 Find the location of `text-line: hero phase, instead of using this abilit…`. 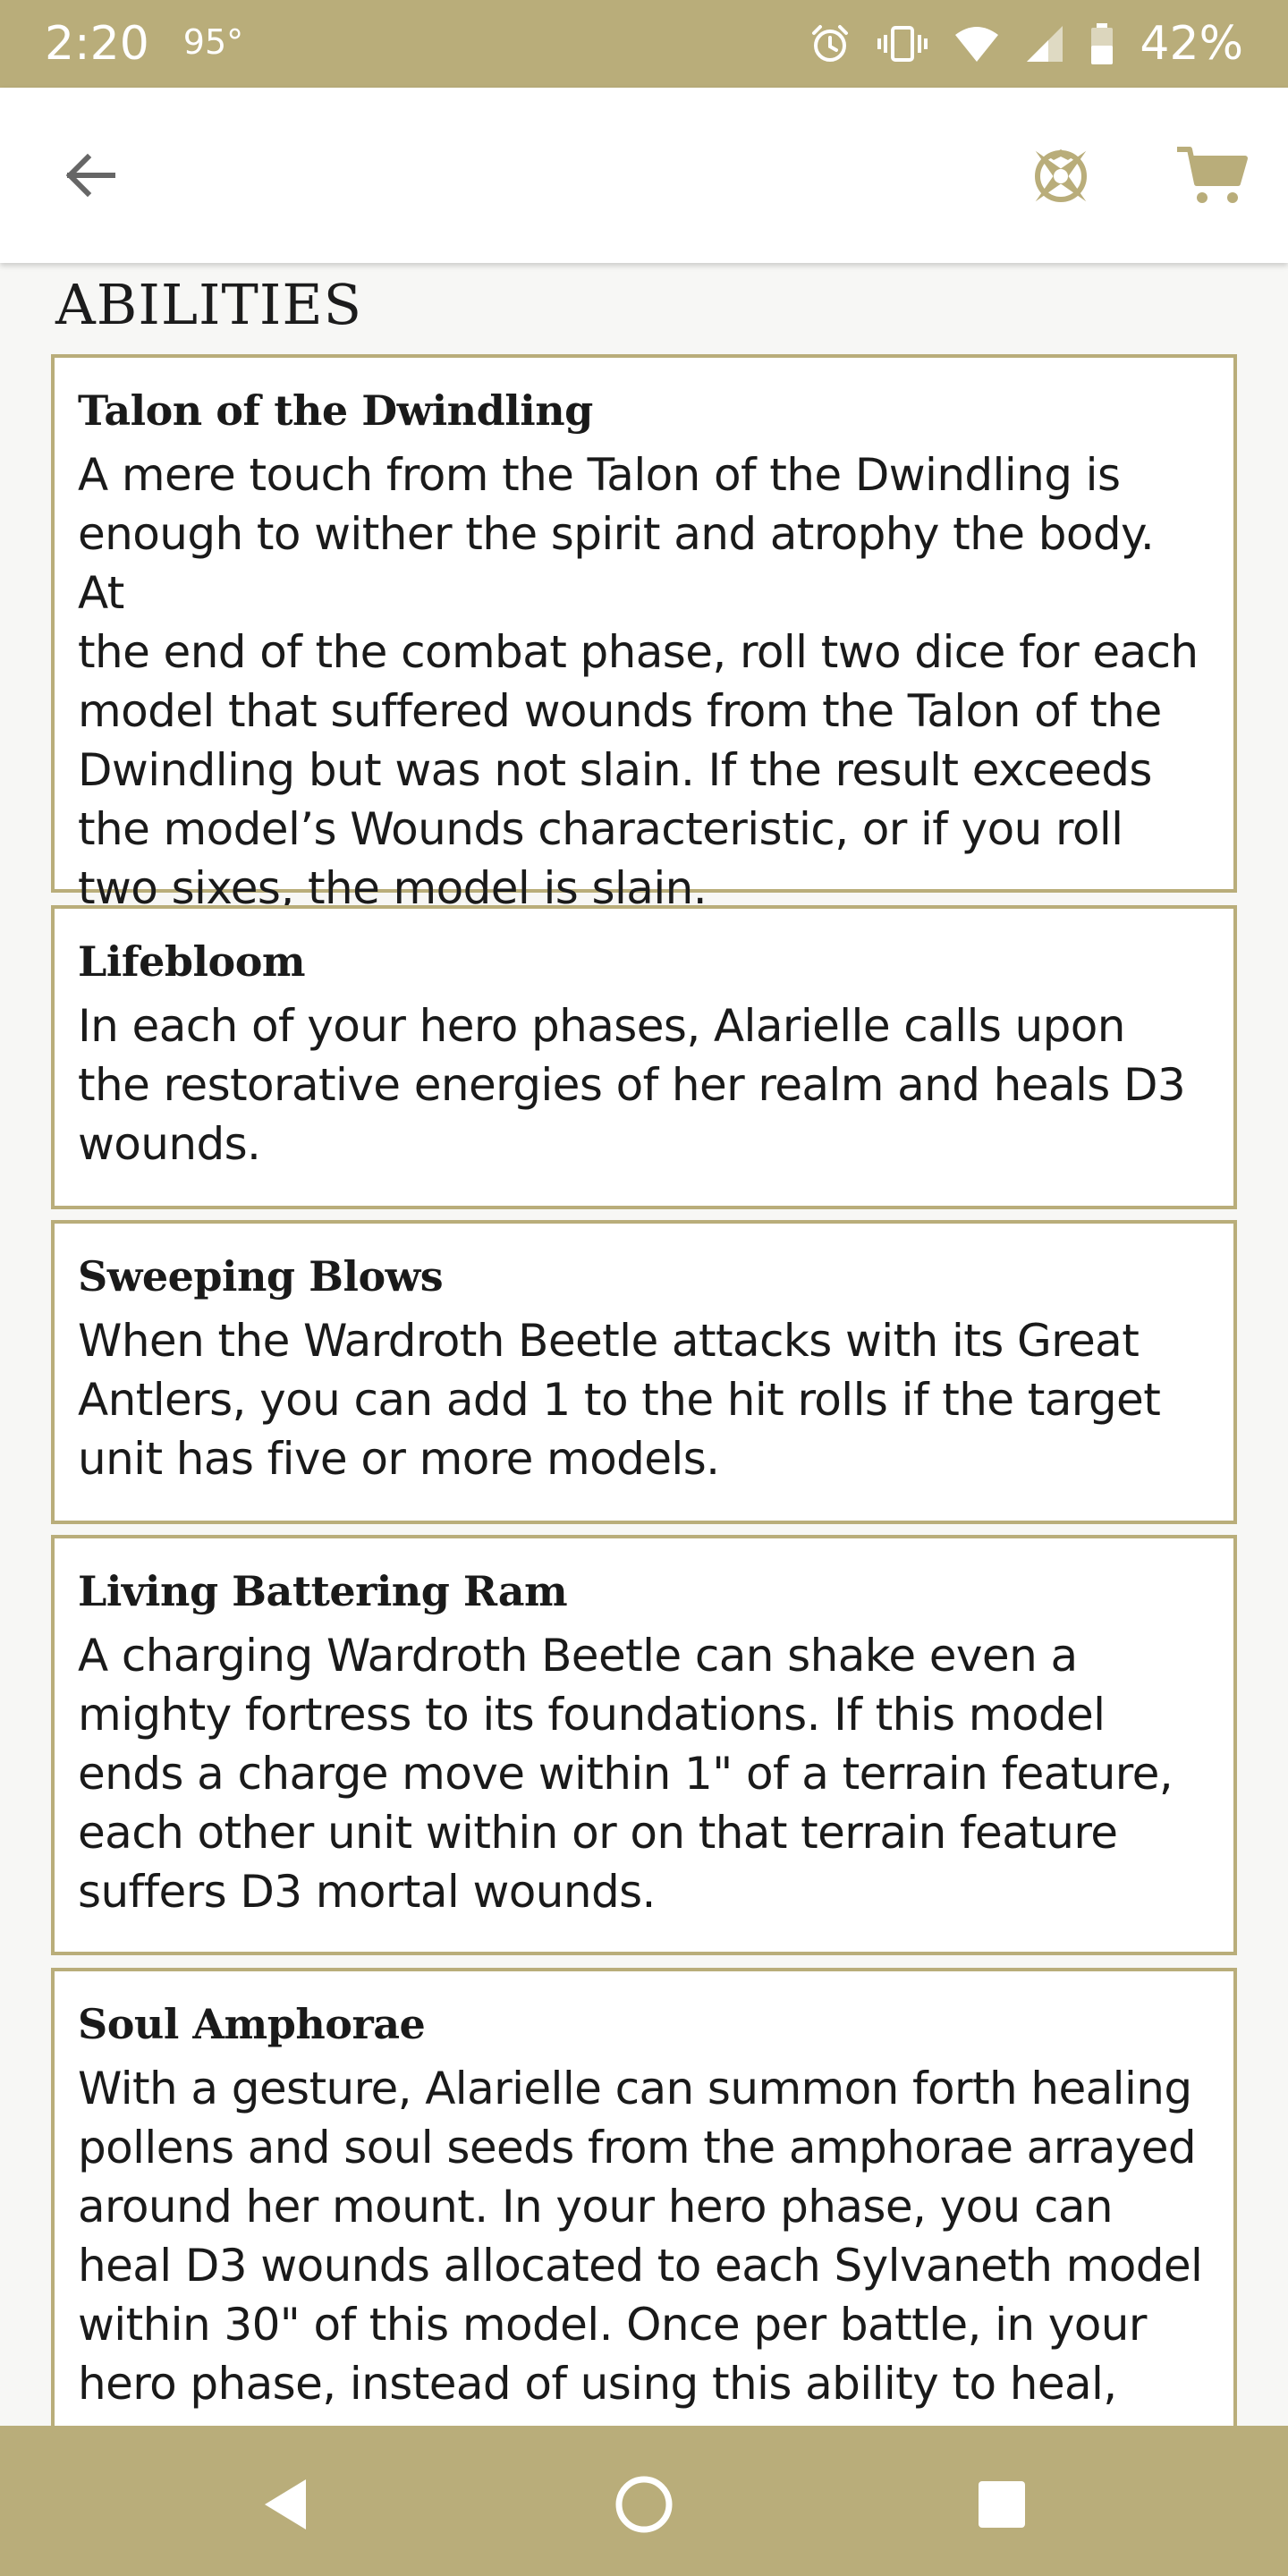

text-line: hero phase, instead of using this abilit… is located at coordinates (597, 2384).